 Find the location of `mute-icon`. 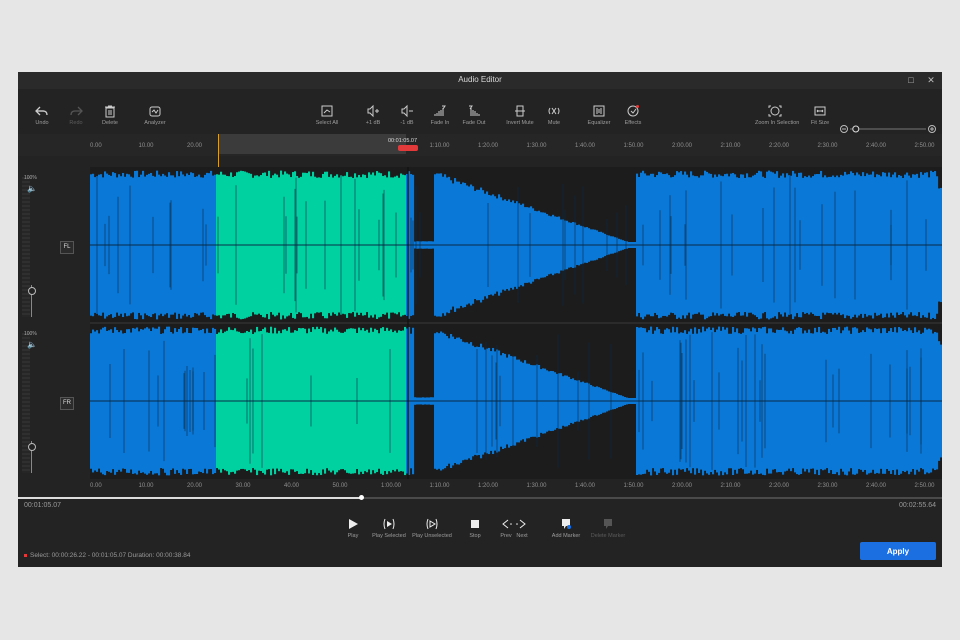

mute-icon is located at coordinates (554, 111).